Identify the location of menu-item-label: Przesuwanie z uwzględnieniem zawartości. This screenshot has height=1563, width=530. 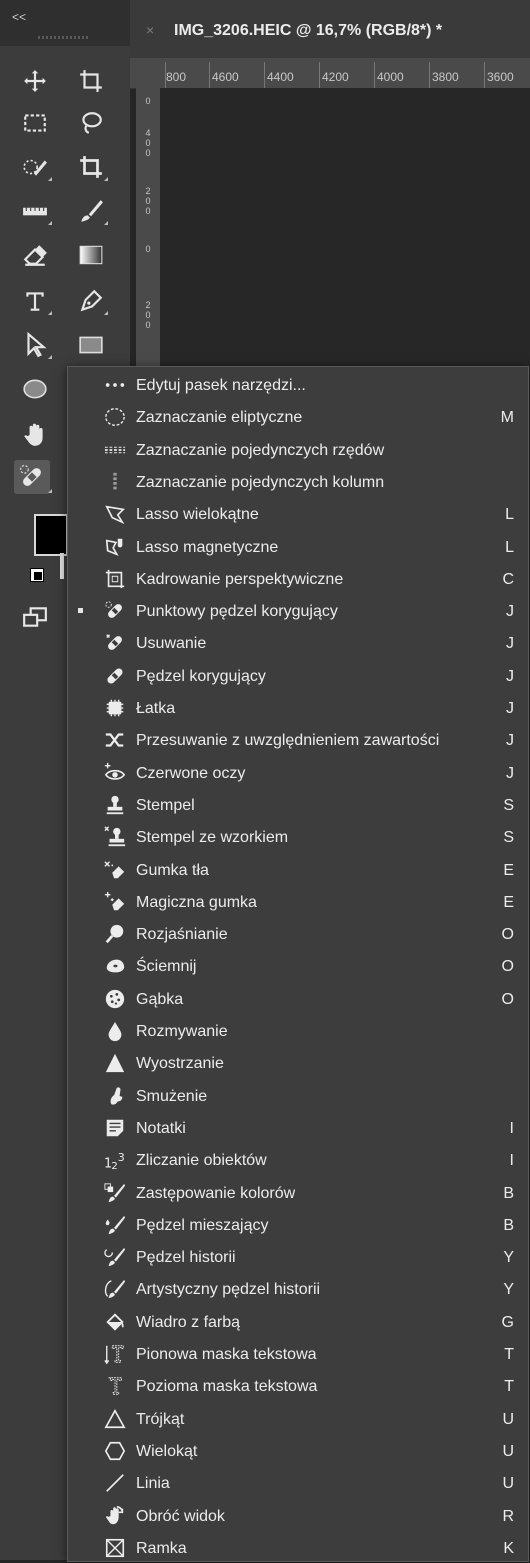
(288, 741).